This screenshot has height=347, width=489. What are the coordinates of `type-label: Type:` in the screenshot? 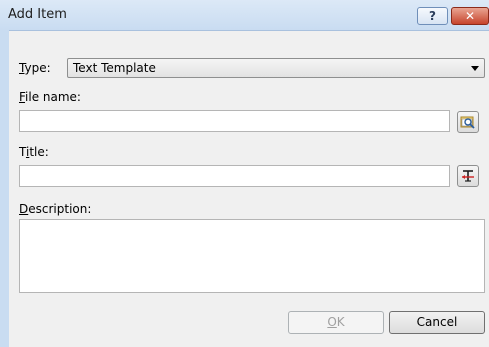 It's located at (35, 68).